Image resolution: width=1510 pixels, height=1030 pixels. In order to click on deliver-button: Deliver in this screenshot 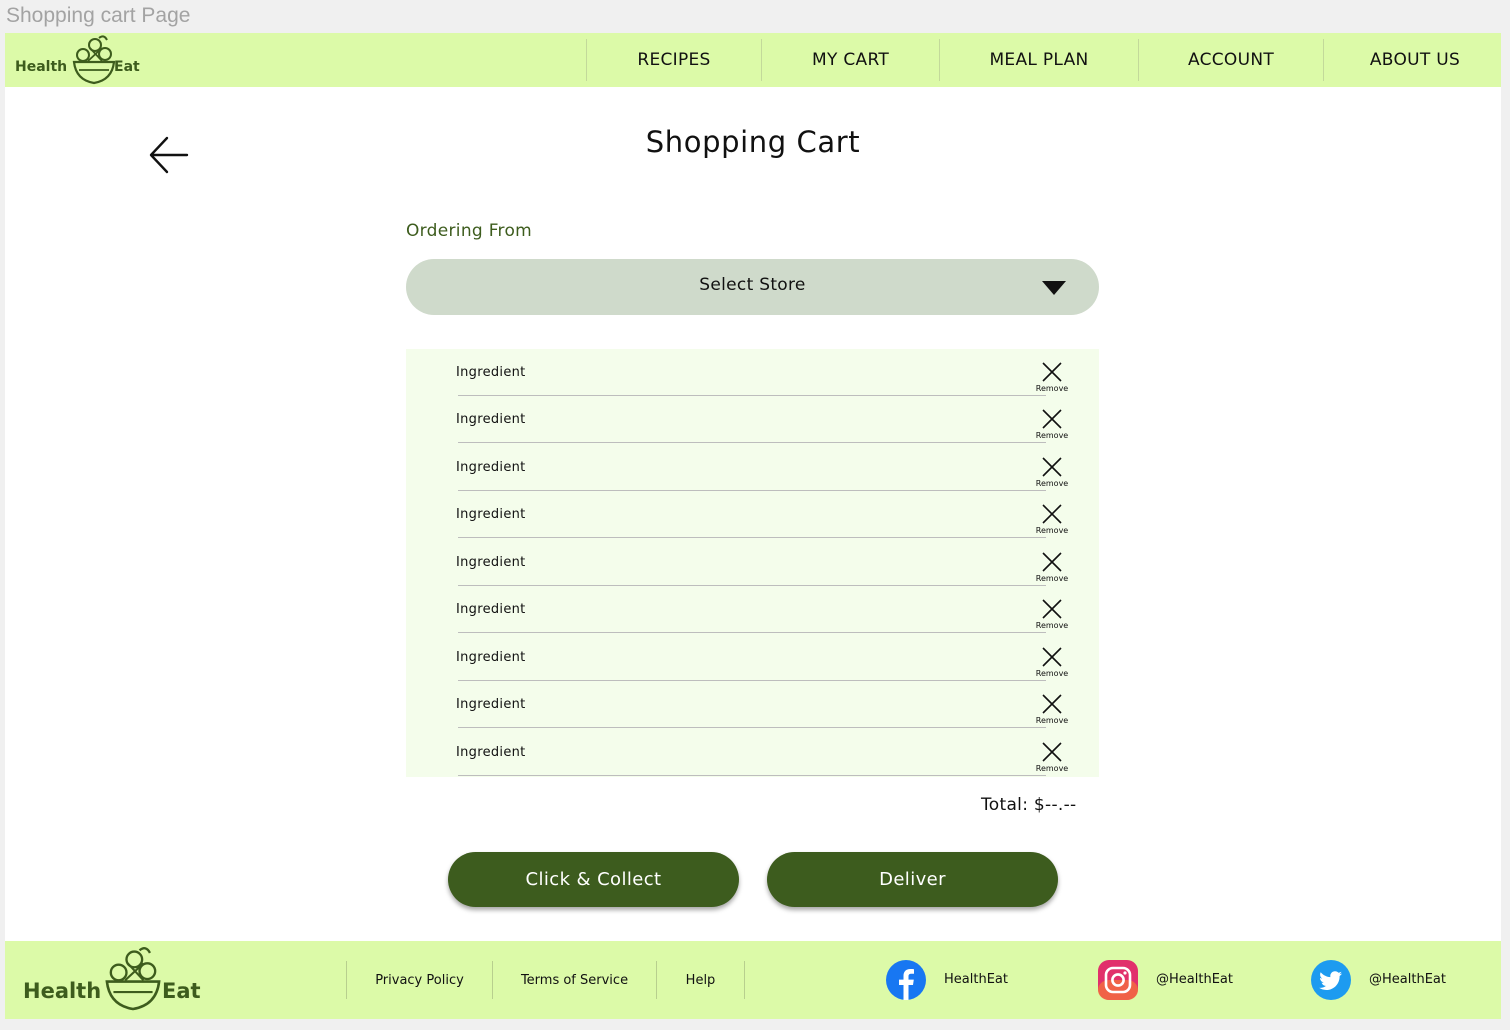, I will do `click(912, 879)`.